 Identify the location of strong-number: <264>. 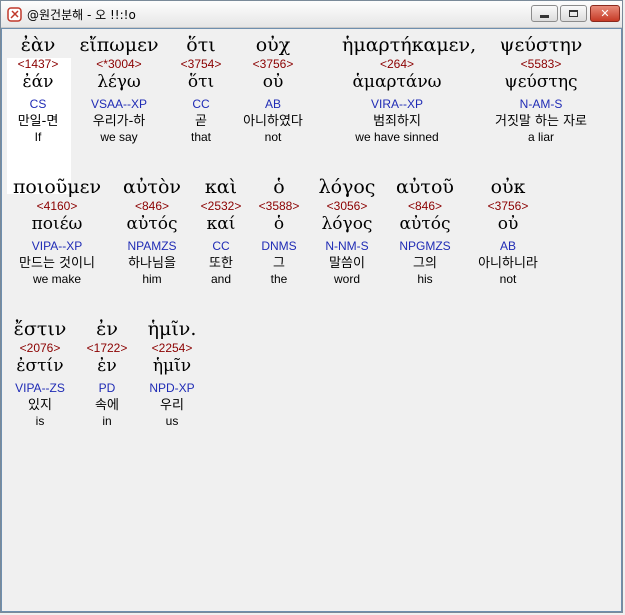
(397, 64).